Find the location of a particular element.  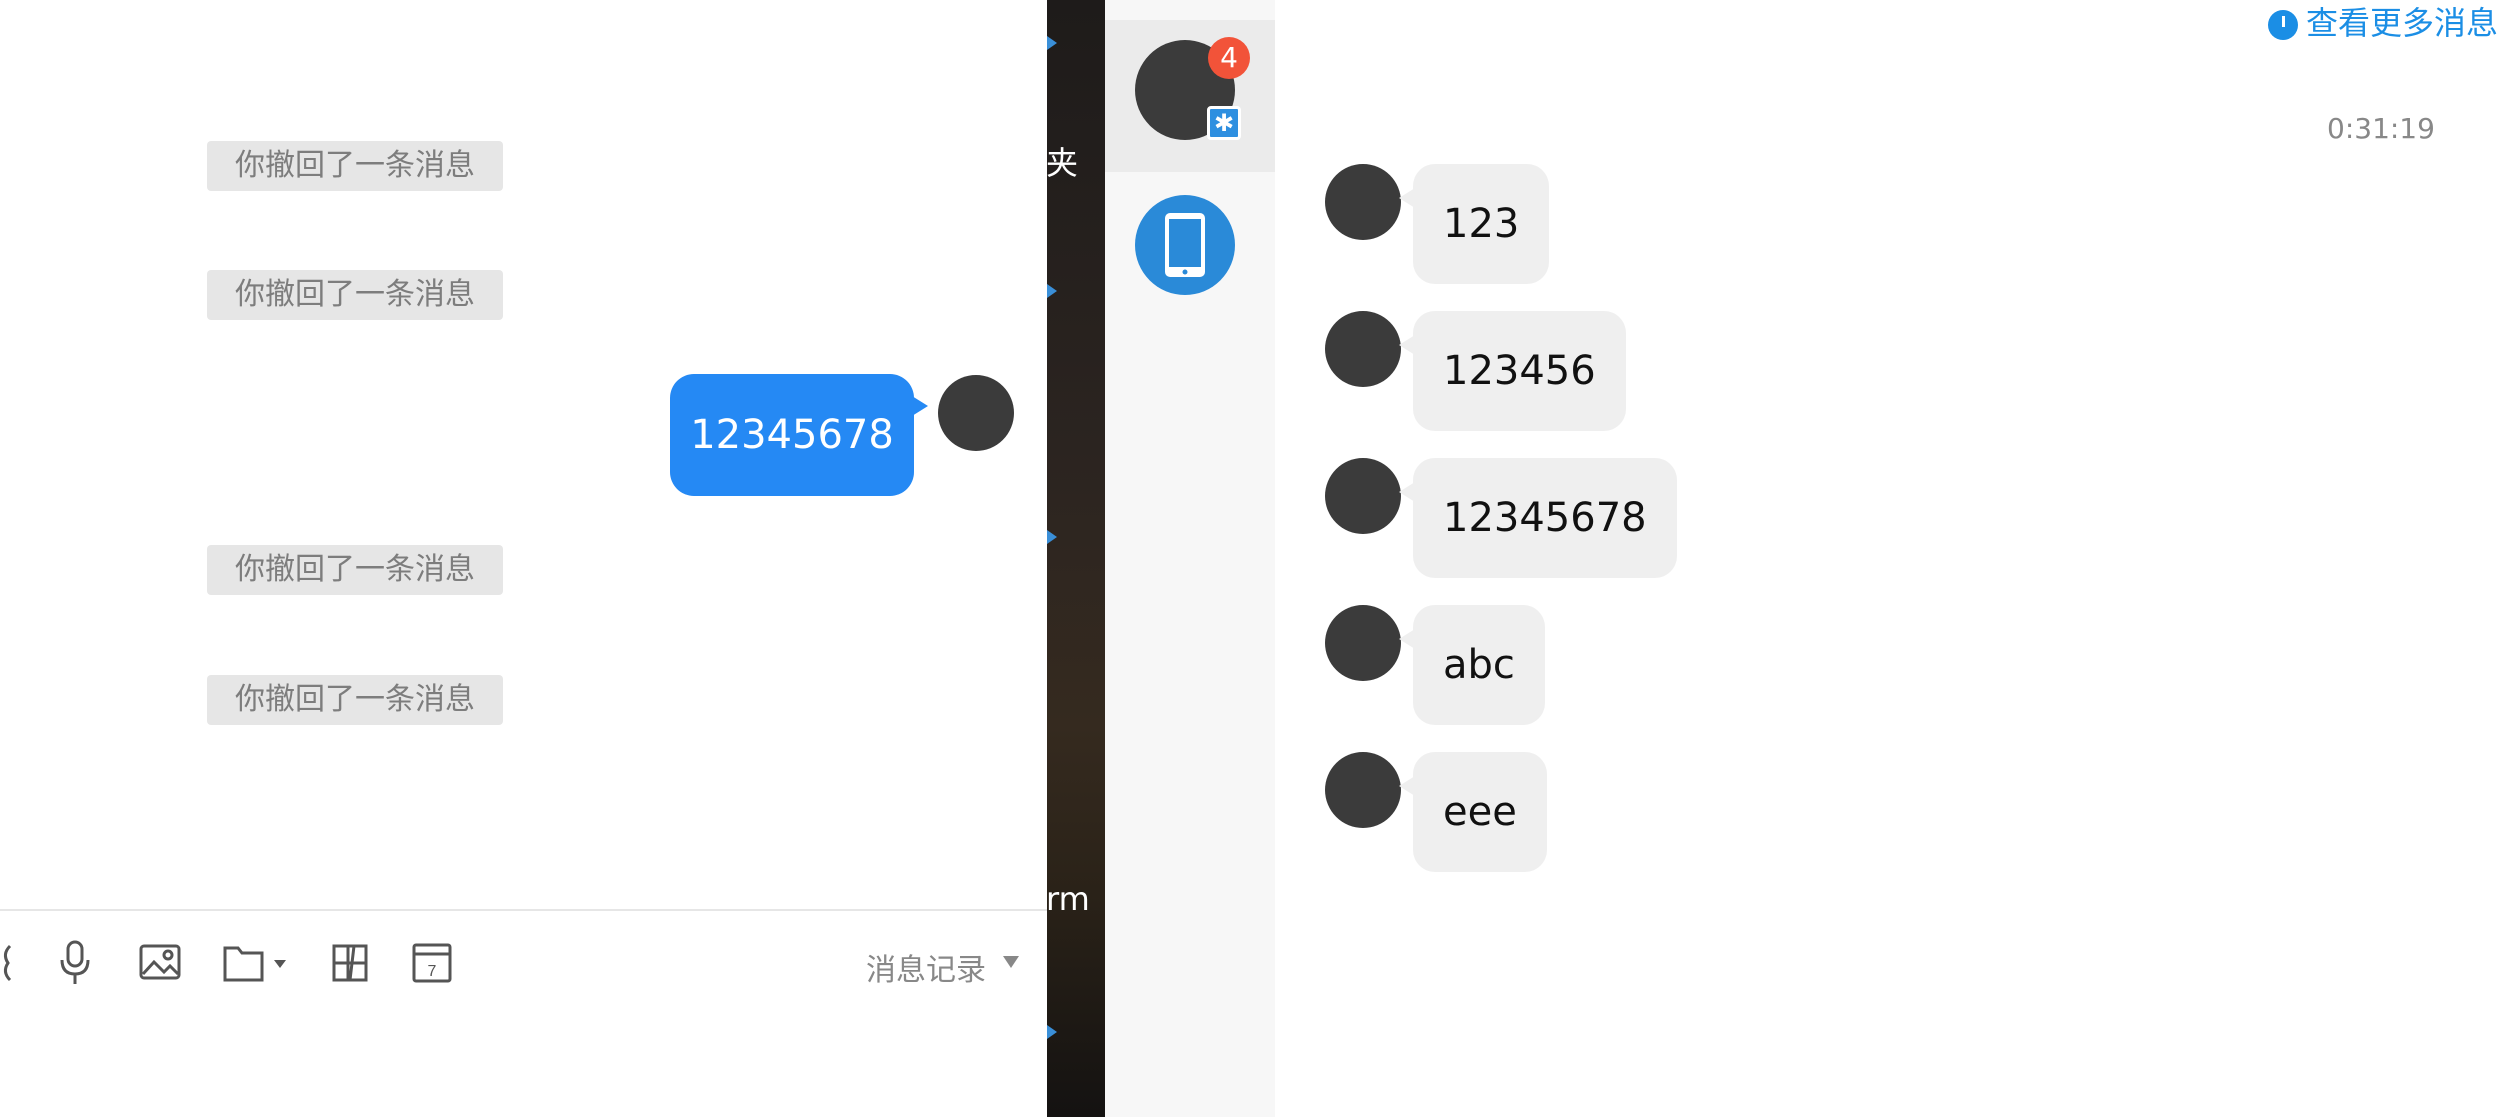

screenshot-icon is located at coordinates (349, 963).